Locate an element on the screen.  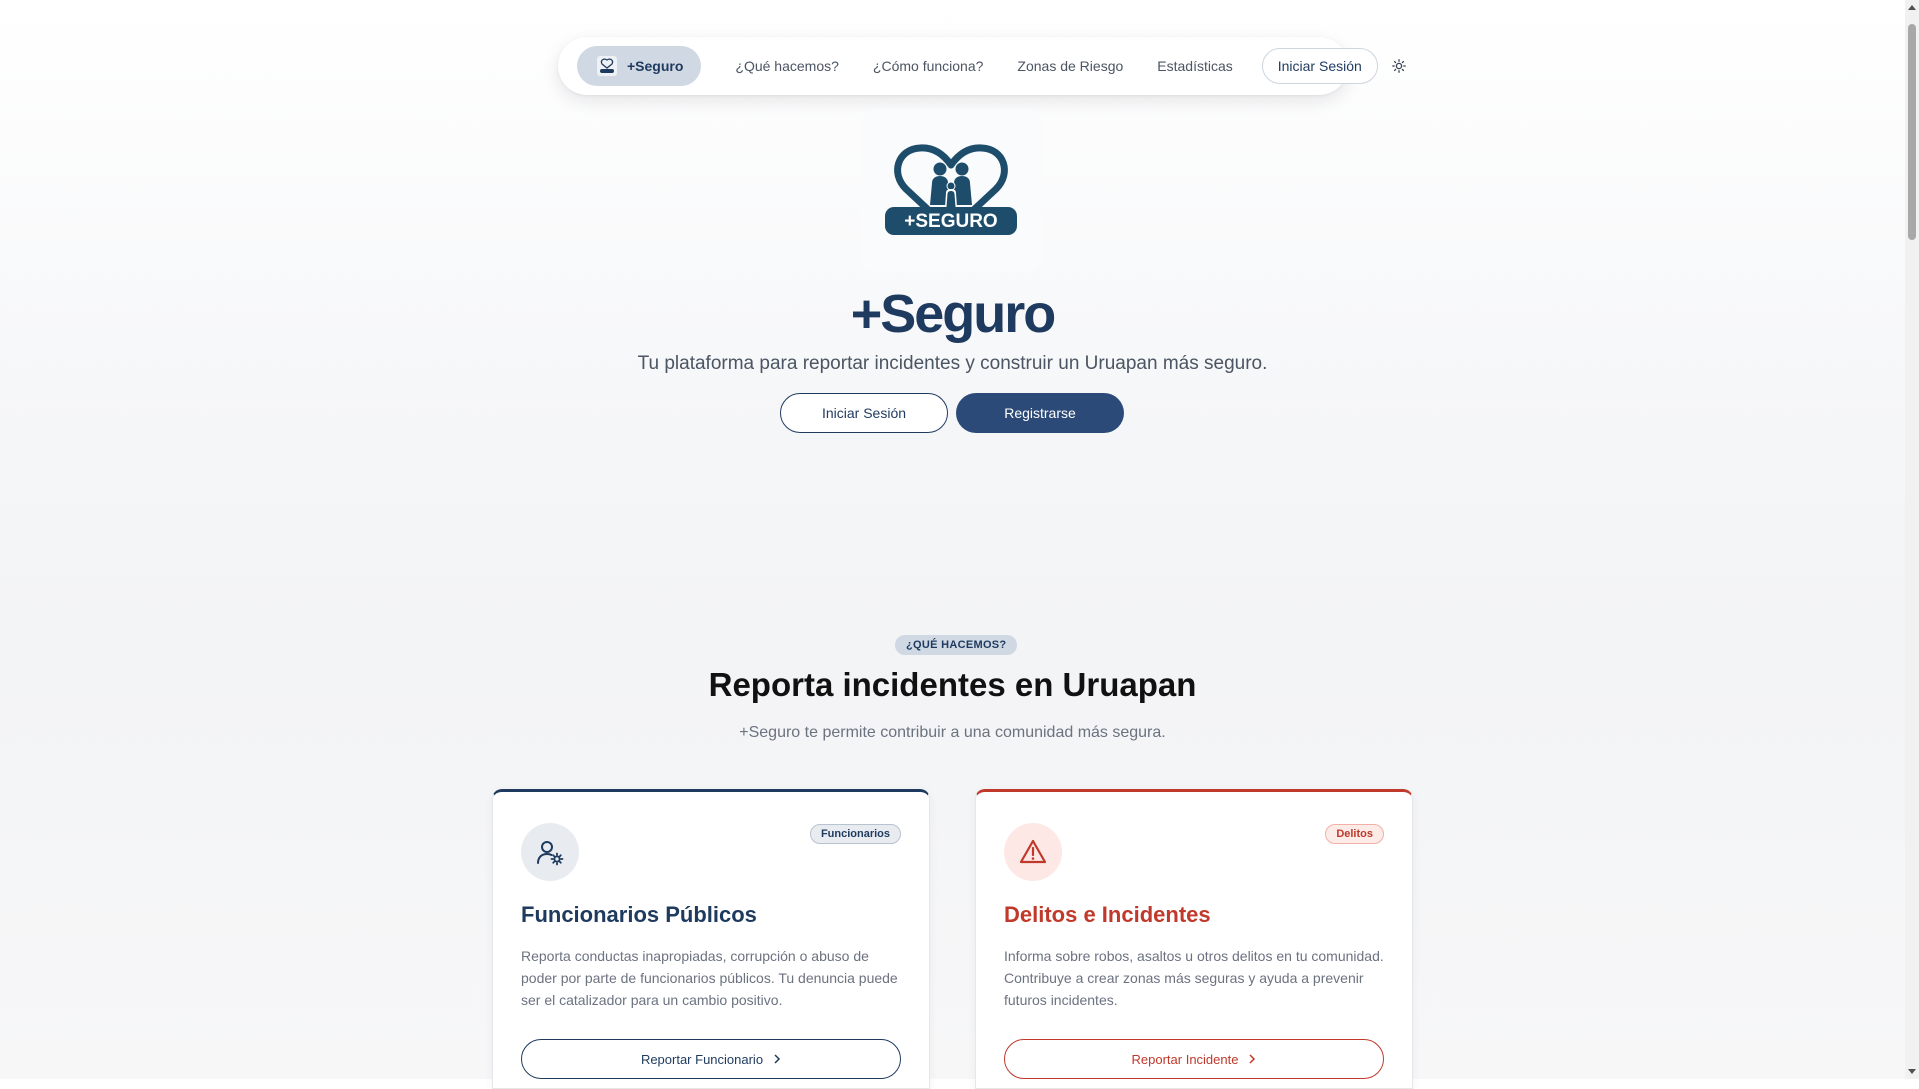
scrollbar-thumb is located at coordinates (1912, 132).